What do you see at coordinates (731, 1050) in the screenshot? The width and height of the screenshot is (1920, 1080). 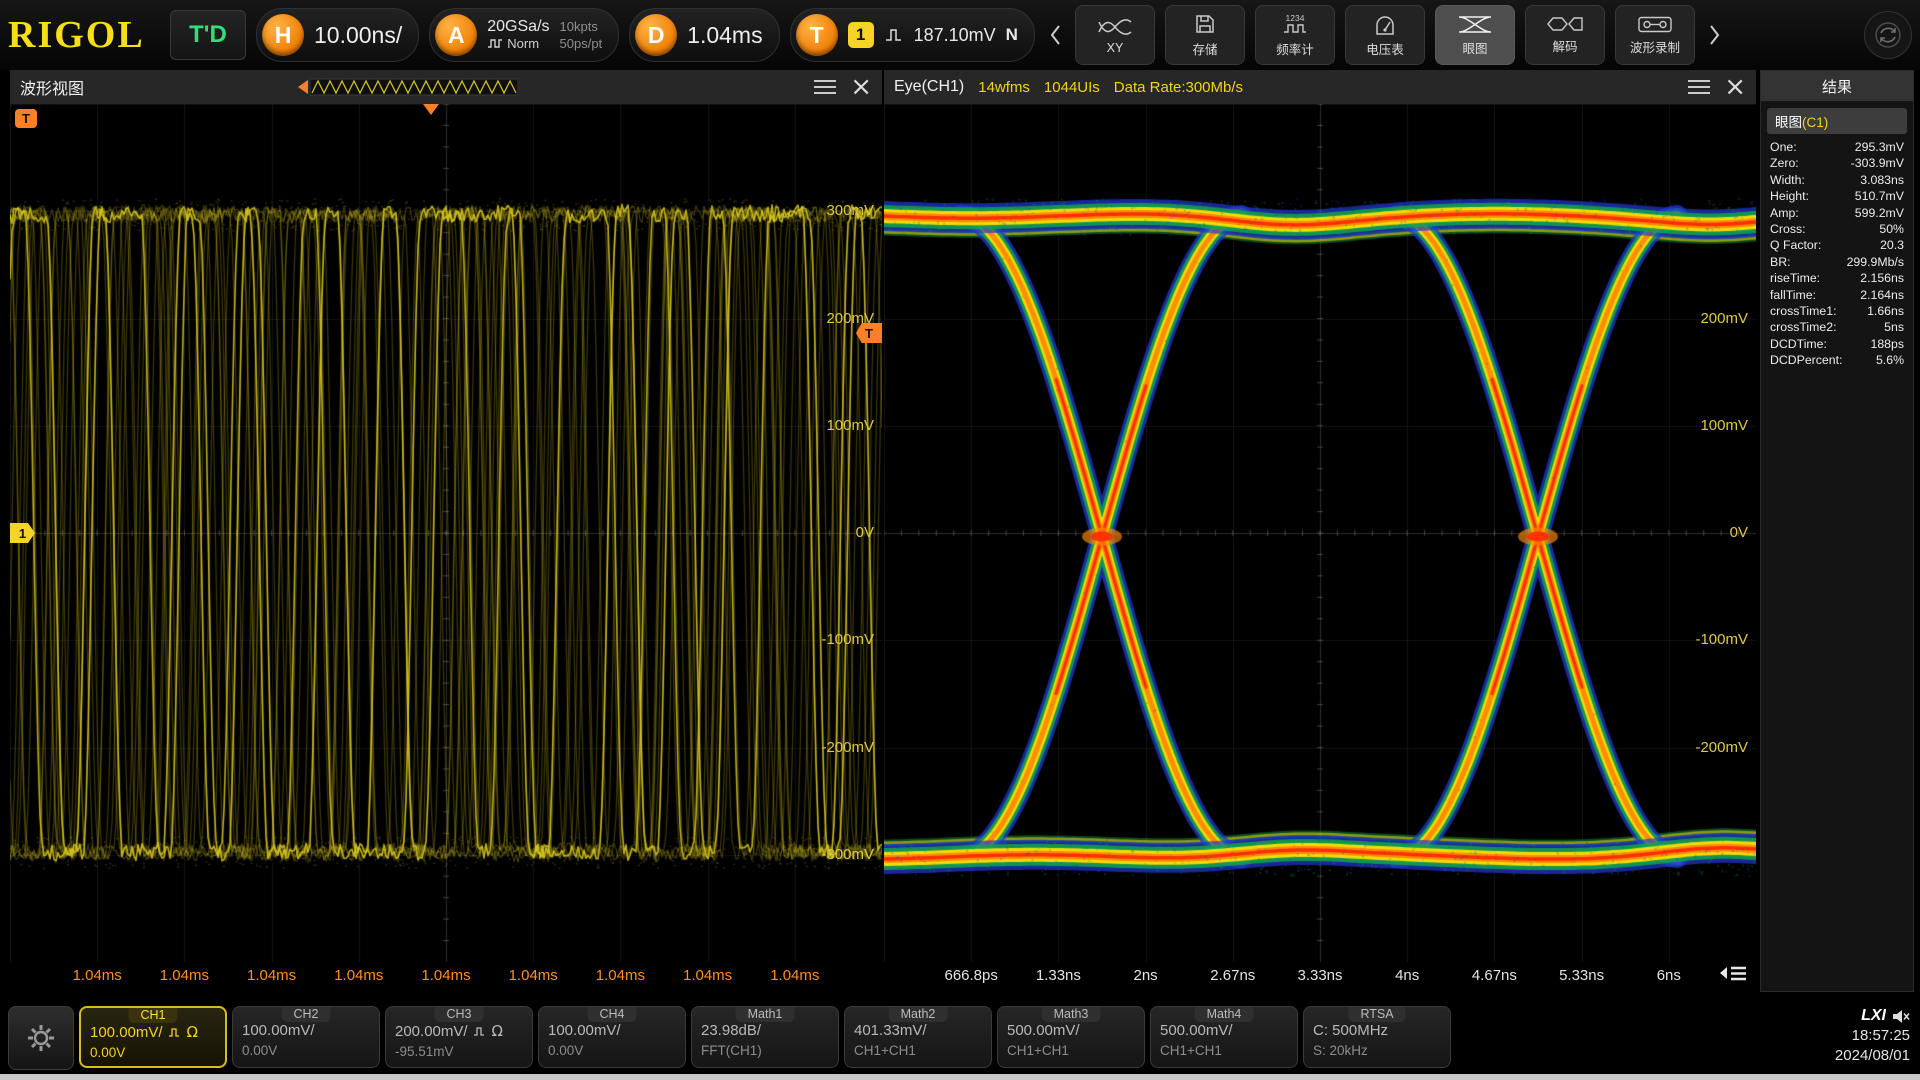 I see `channel-offset: FFT(CH1)` at bounding box center [731, 1050].